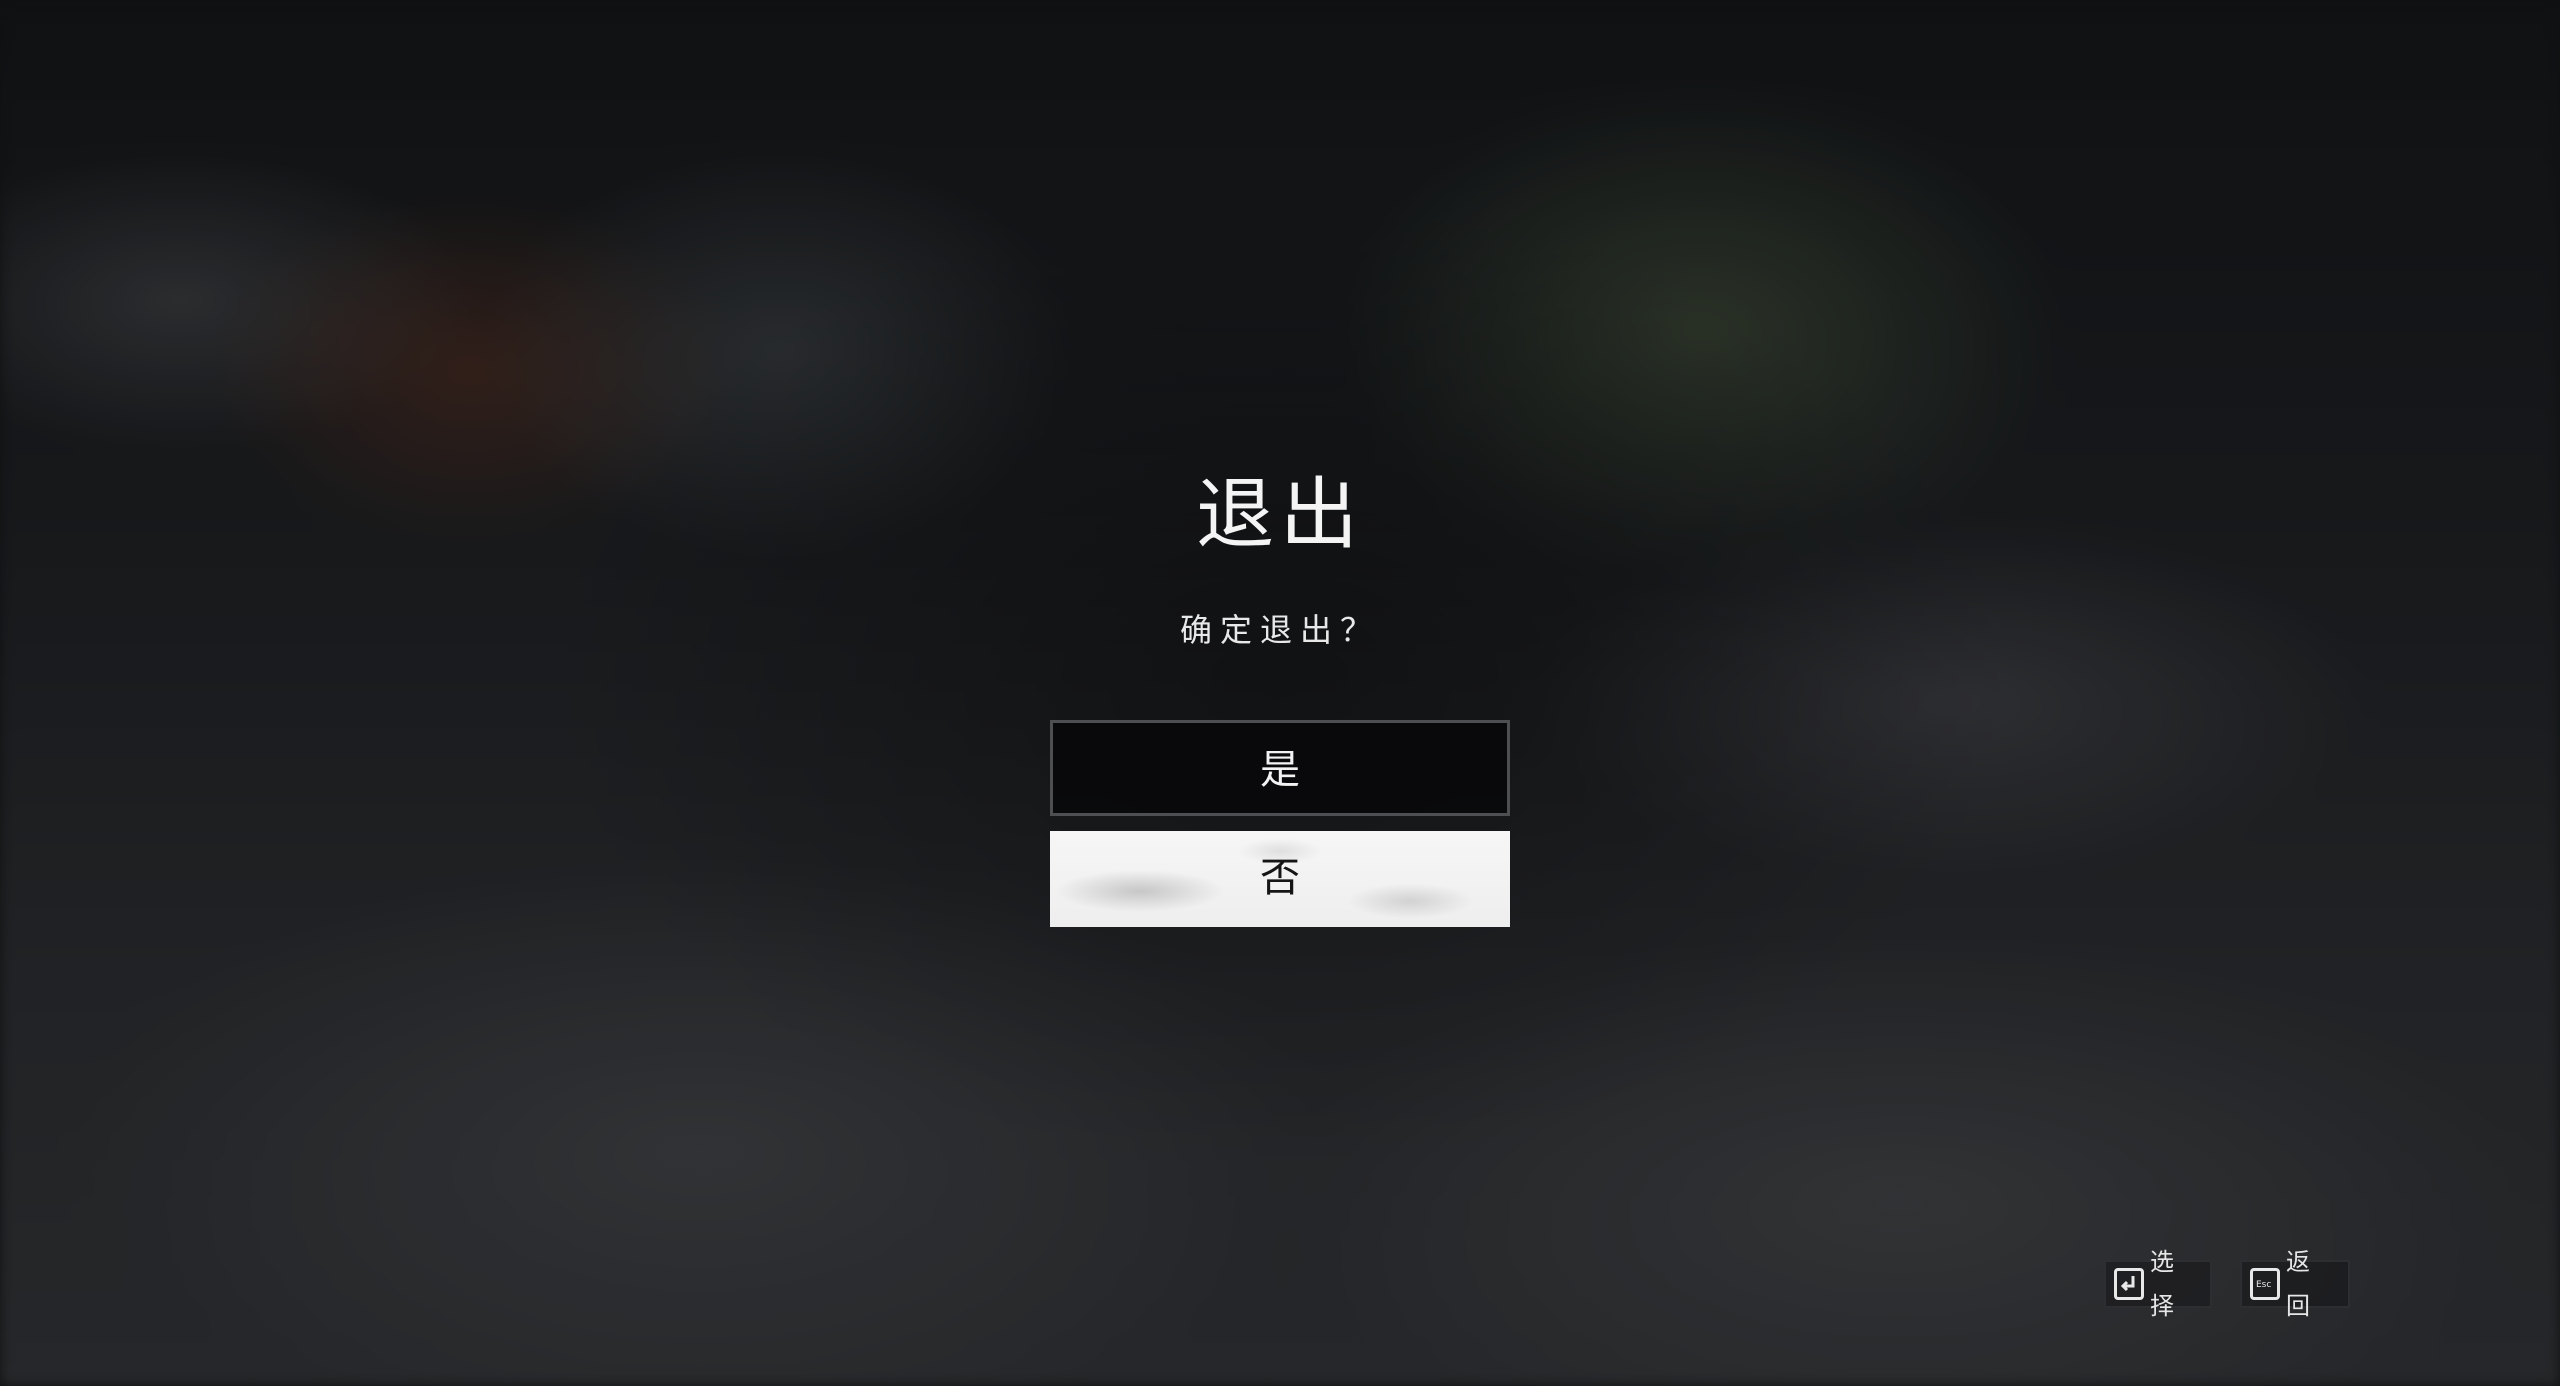 The image size is (2560, 1386). I want to click on back-hint: Esc 返回, so click(2295, 1284).